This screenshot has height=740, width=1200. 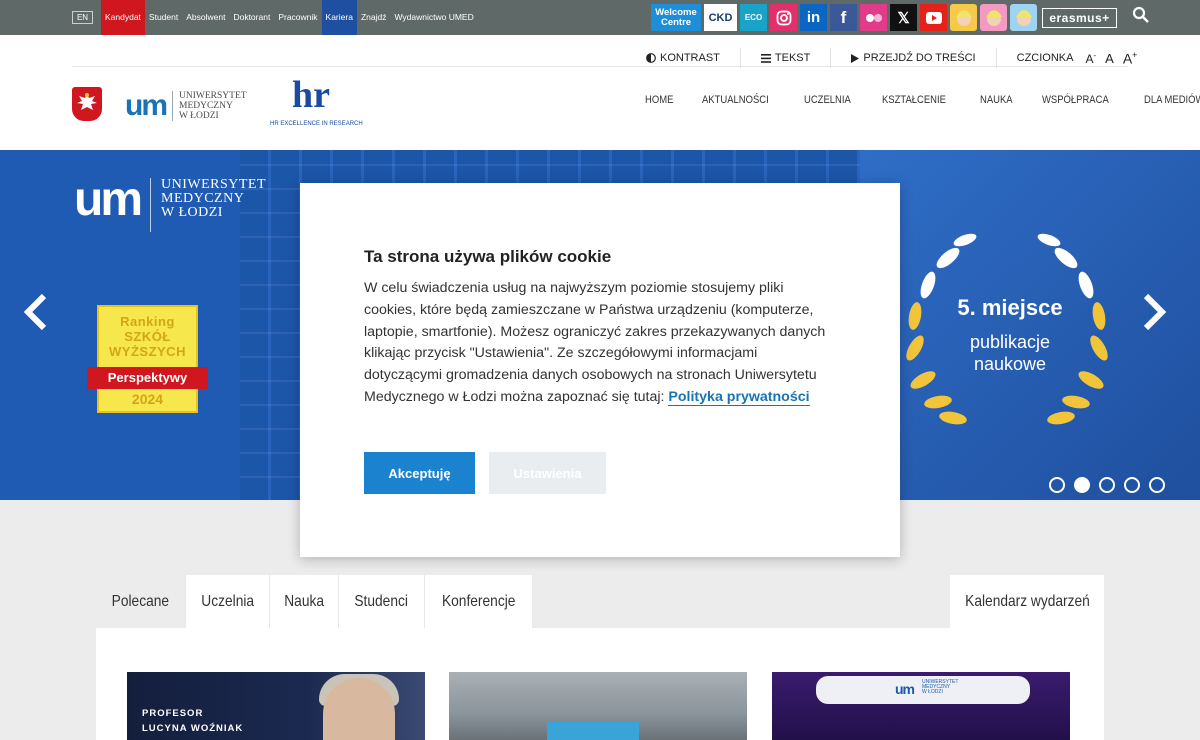 I want to click on font-size-controls: A- A A+, so click(x=1111, y=58).